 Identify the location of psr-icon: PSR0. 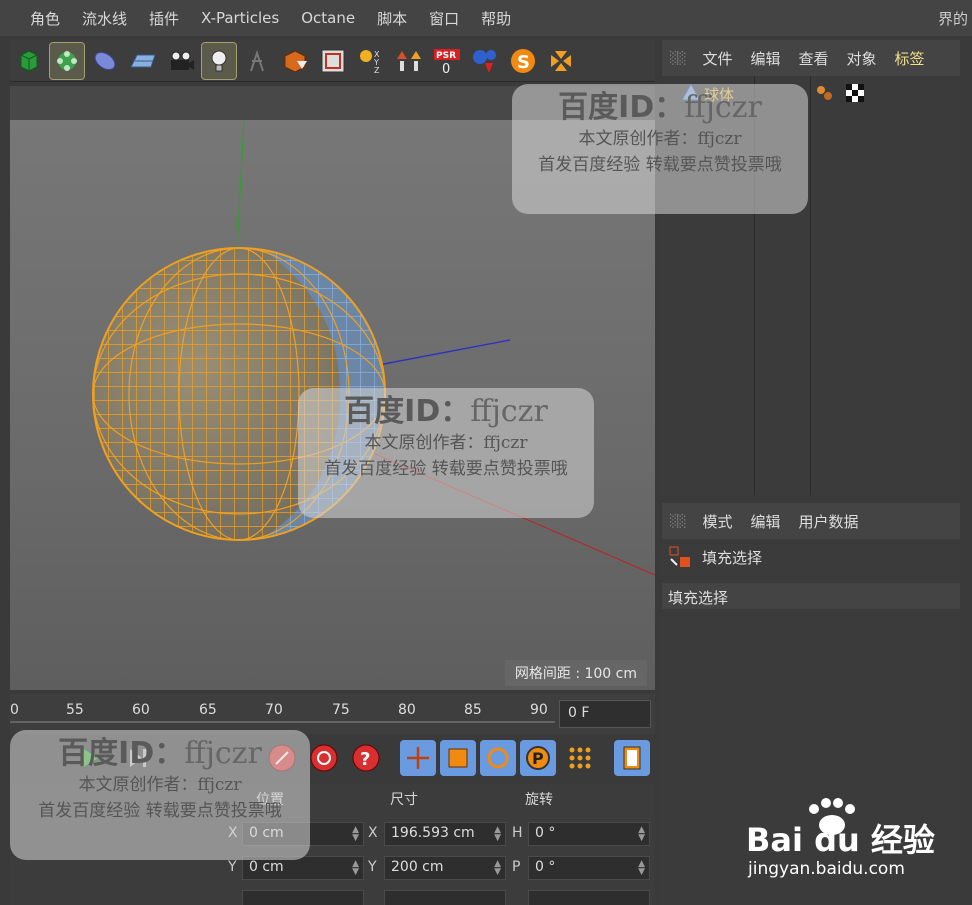
(447, 61).